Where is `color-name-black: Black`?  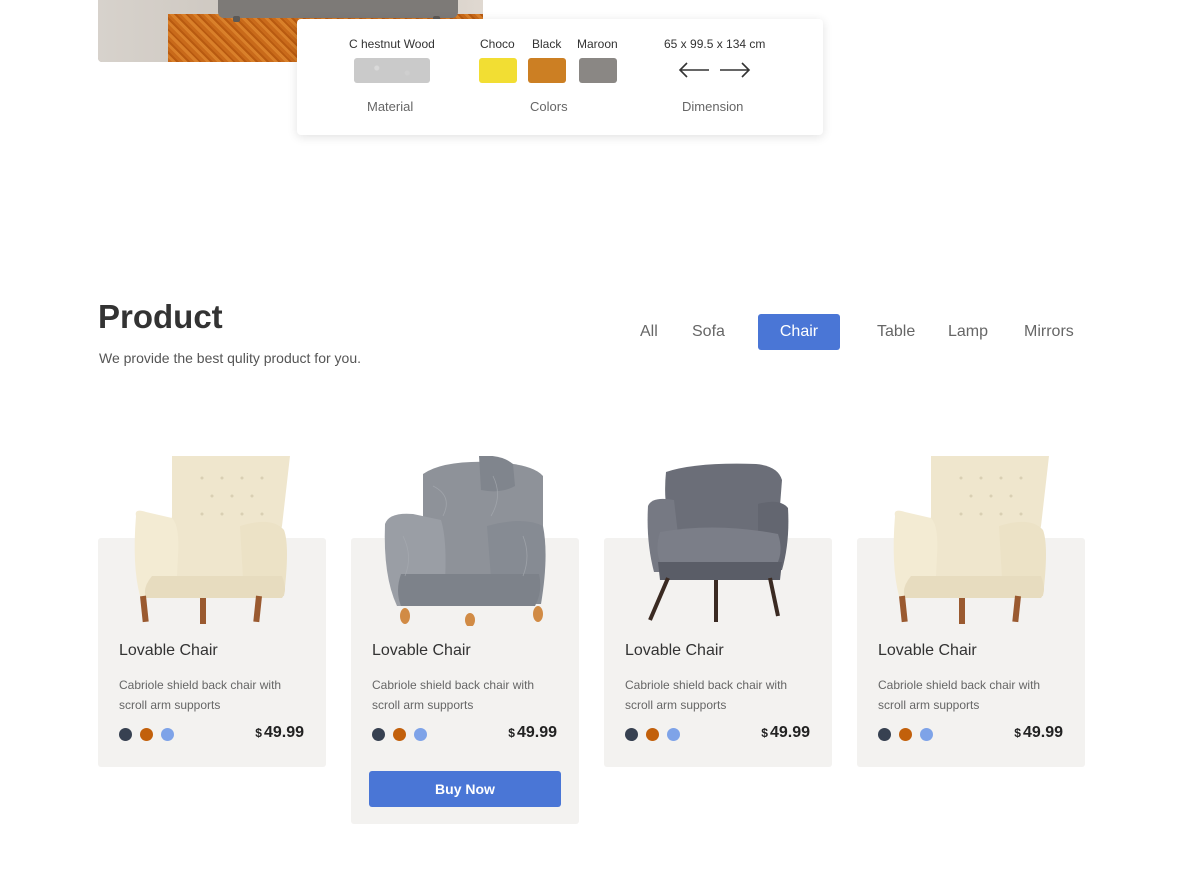 color-name-black: Black is located at coordinates (547, 44).